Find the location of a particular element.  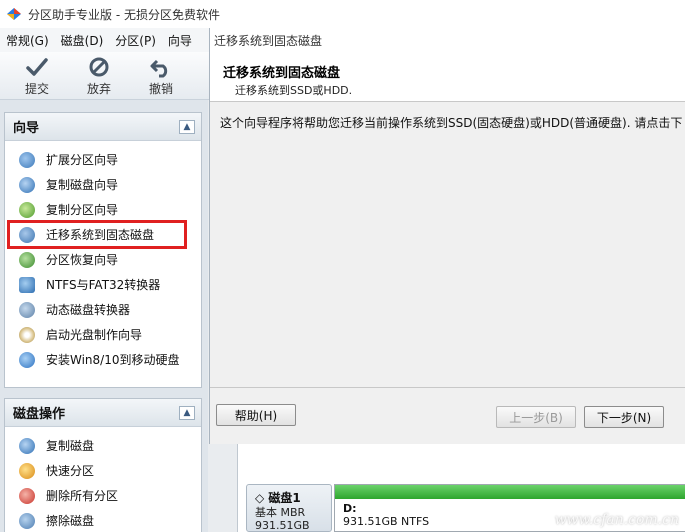

disk-op-label: 擦除磁盘 is located at coordinates (70, 521).